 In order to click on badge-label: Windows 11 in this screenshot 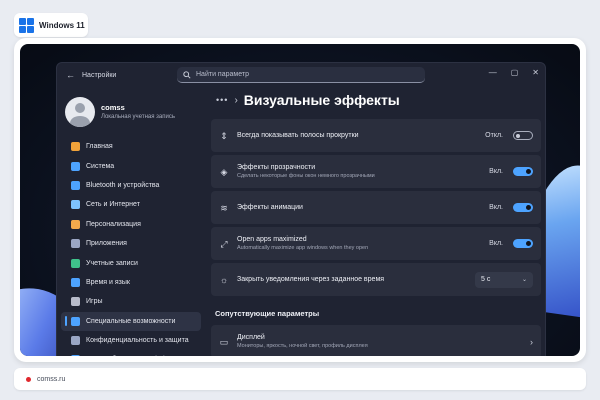, I will do `click(62, 25)`.